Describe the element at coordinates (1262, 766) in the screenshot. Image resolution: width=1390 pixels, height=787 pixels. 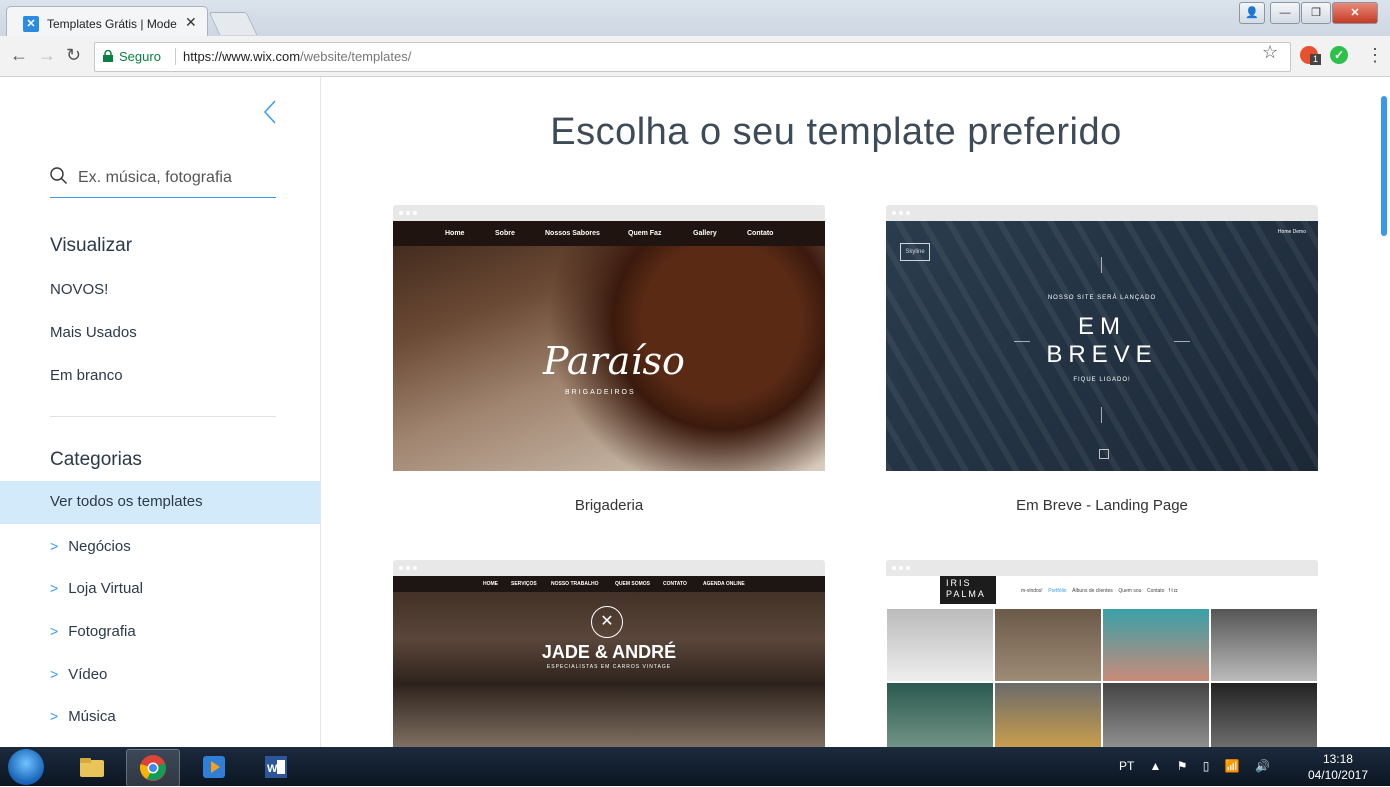
I see `volume-icon: 🔊` at that location.